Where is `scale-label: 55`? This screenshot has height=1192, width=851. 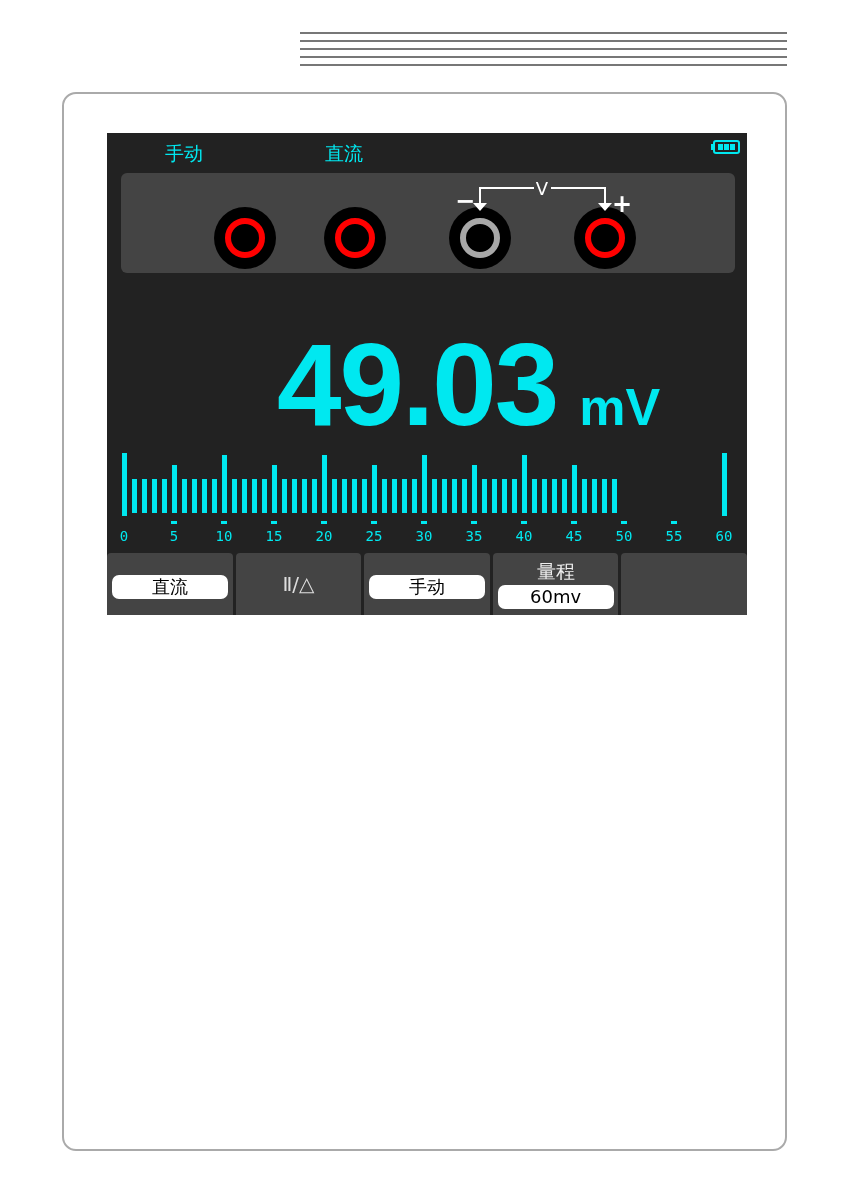 scale-label: 55 is located at coordinates (674, 536).